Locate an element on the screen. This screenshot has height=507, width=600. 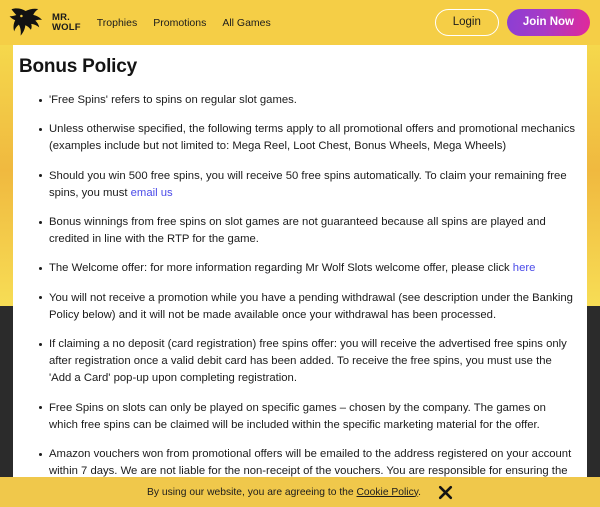
right-strip-dark is located at coordinates (593, 393).